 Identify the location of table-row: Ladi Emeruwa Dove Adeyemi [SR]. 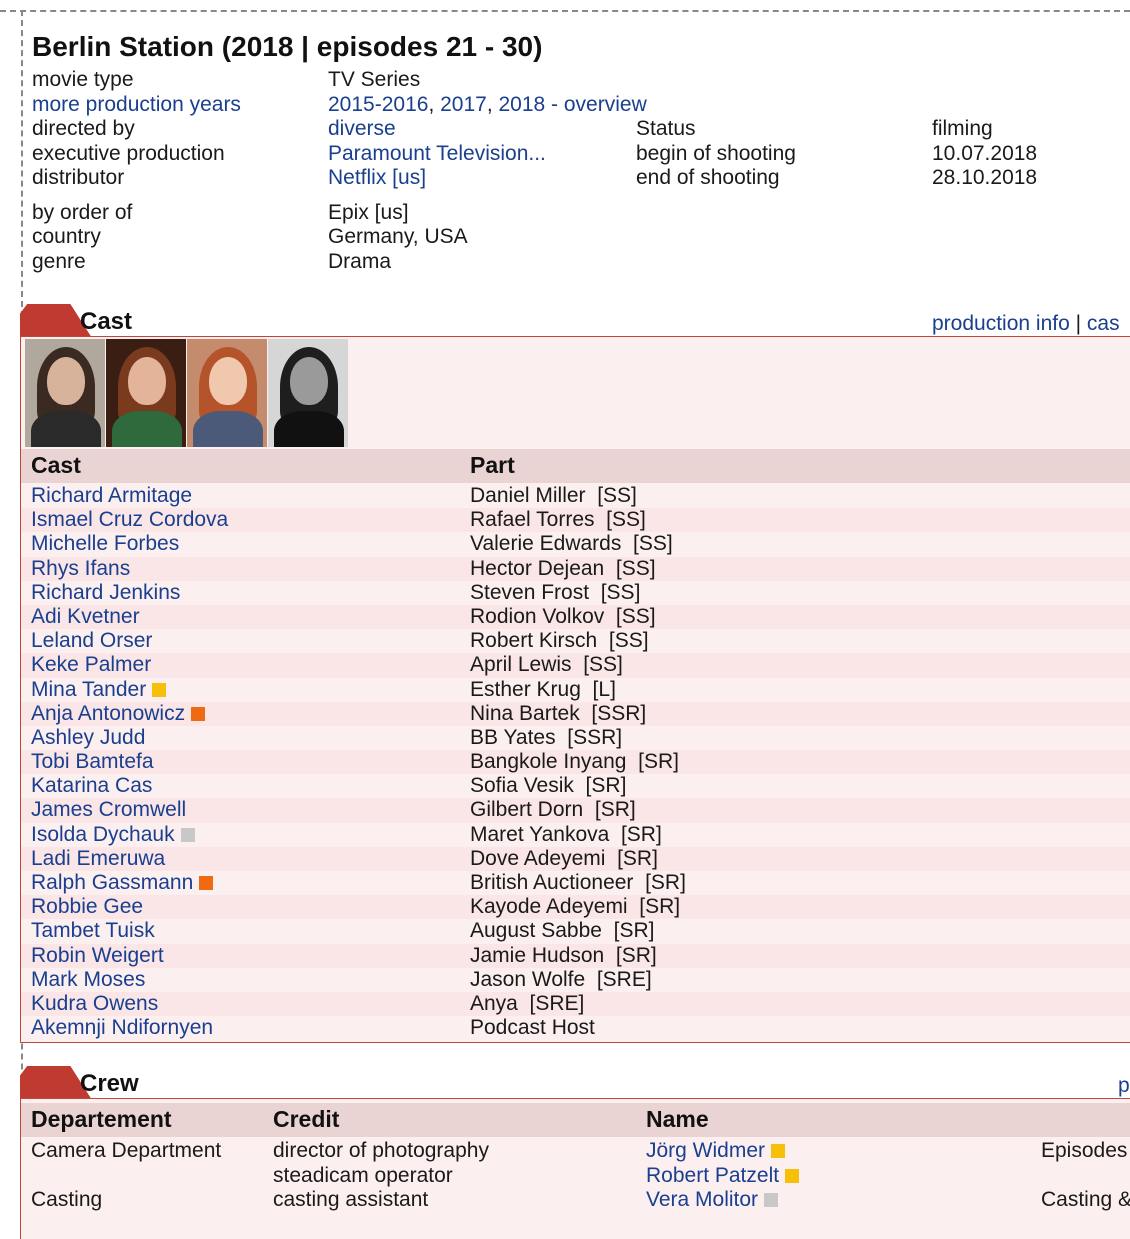
(575, 858).